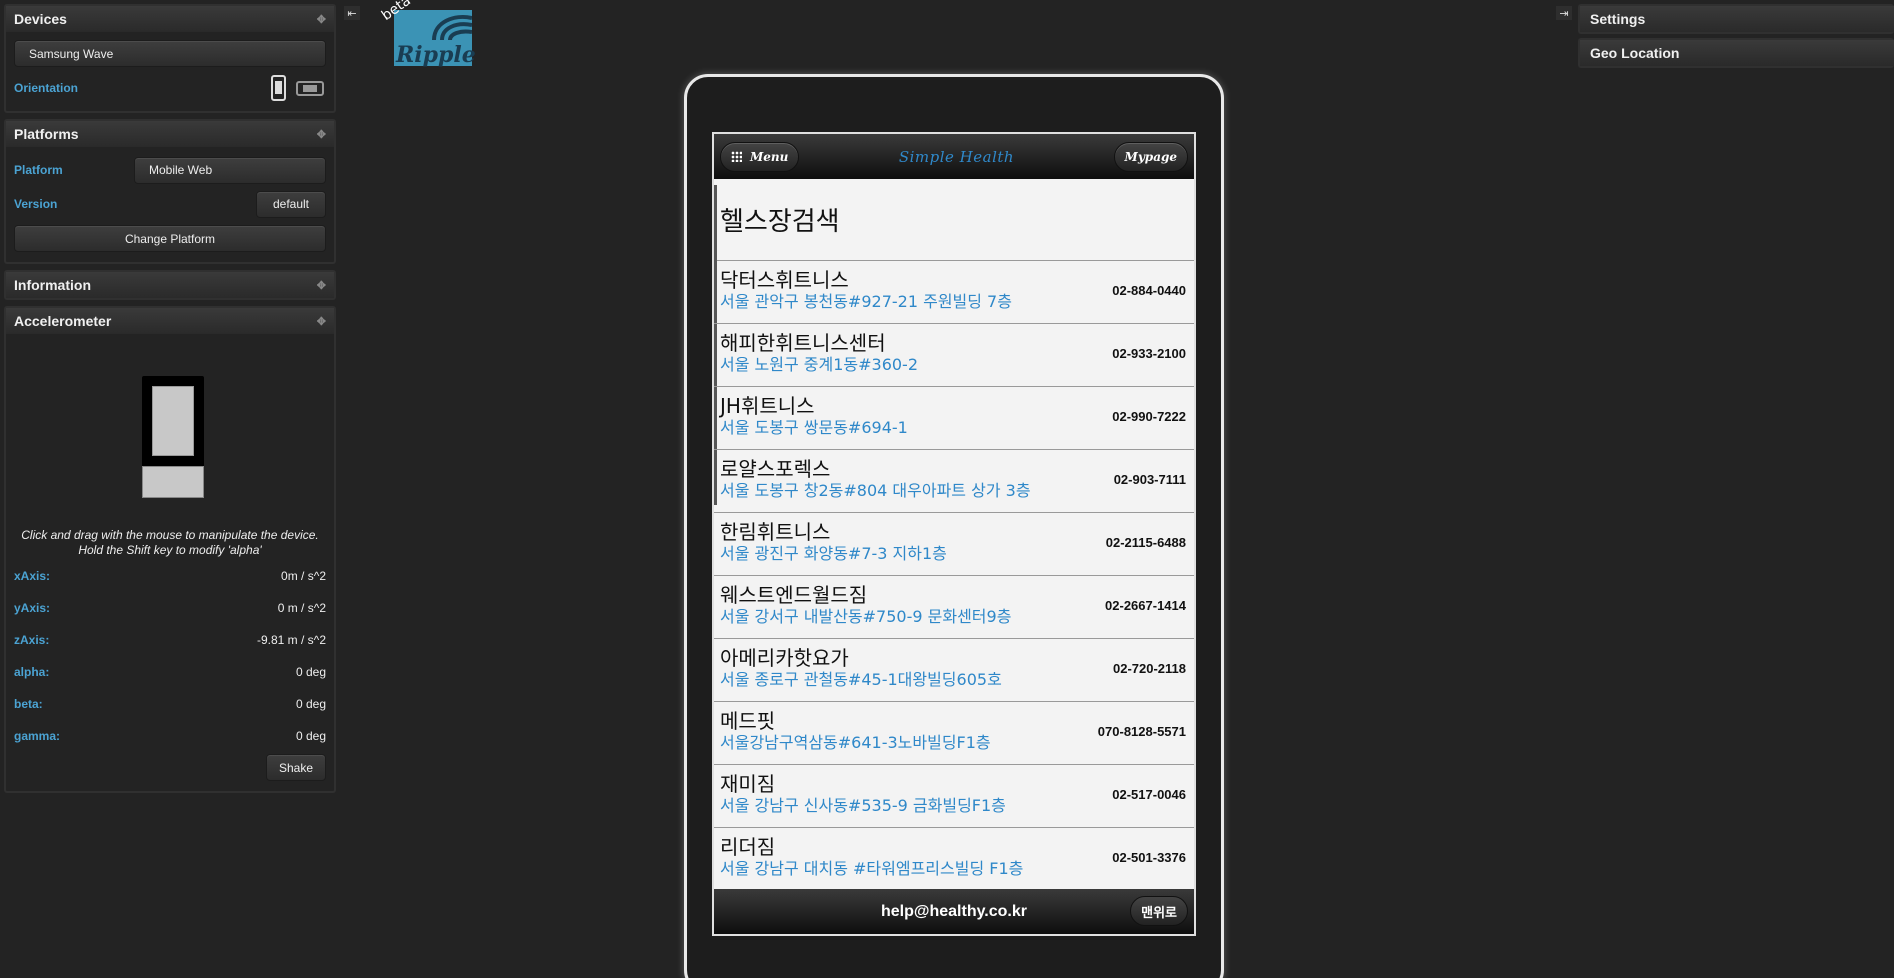 The height and width of the screenshot is (978, 1894). What do you see at coordinates (954, 220) in the screenshot?
I see `page-title: 헬스장검색` at bounding box center [954, 220].